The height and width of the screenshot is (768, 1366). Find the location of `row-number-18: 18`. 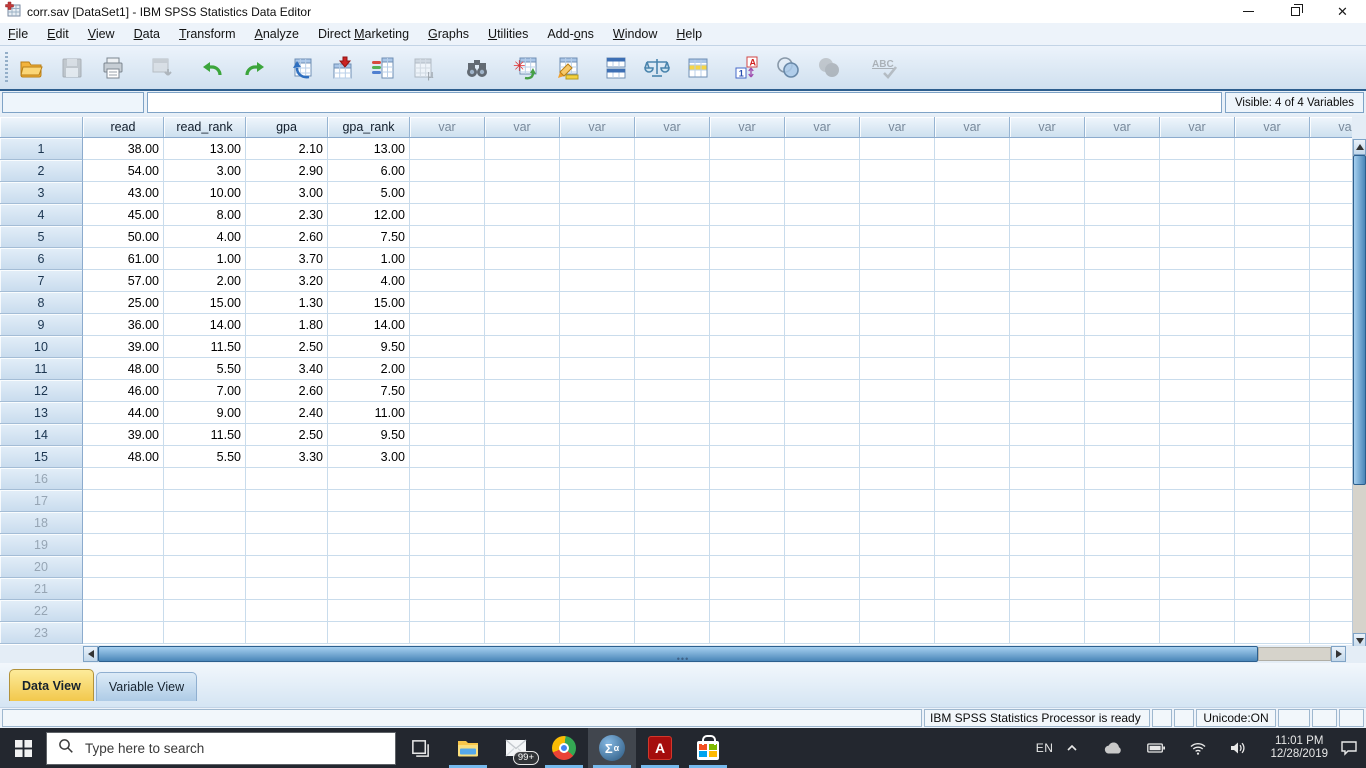

row-number-18: 18 is located at coordinates (41, 523).